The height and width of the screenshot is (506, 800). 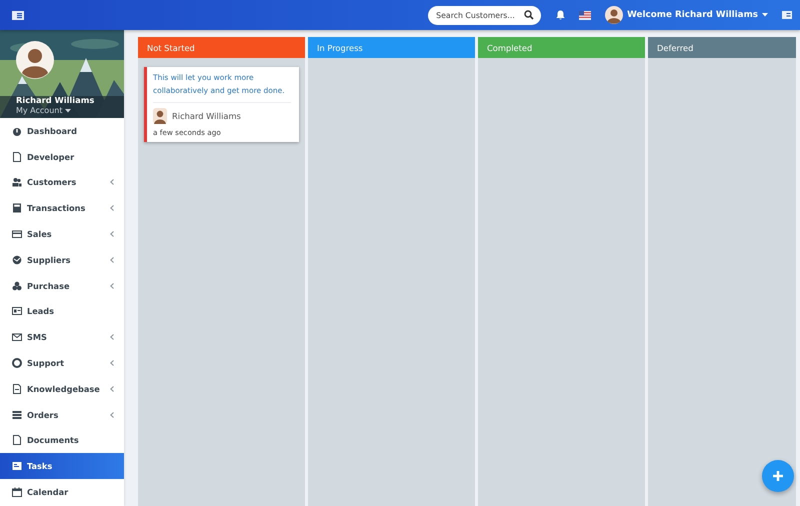 What do you see at coordinates (206, 116) in the screenshot?
I see `author-name: Richard Williams` at bounding box center [206, 116].